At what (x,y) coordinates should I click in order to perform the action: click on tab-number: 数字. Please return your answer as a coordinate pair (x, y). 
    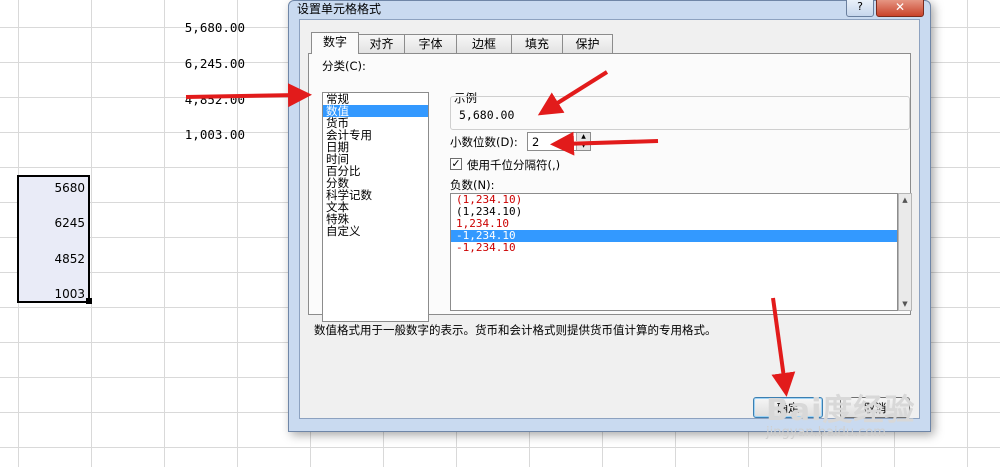
    Looking at the image, I should click on (335, 43).